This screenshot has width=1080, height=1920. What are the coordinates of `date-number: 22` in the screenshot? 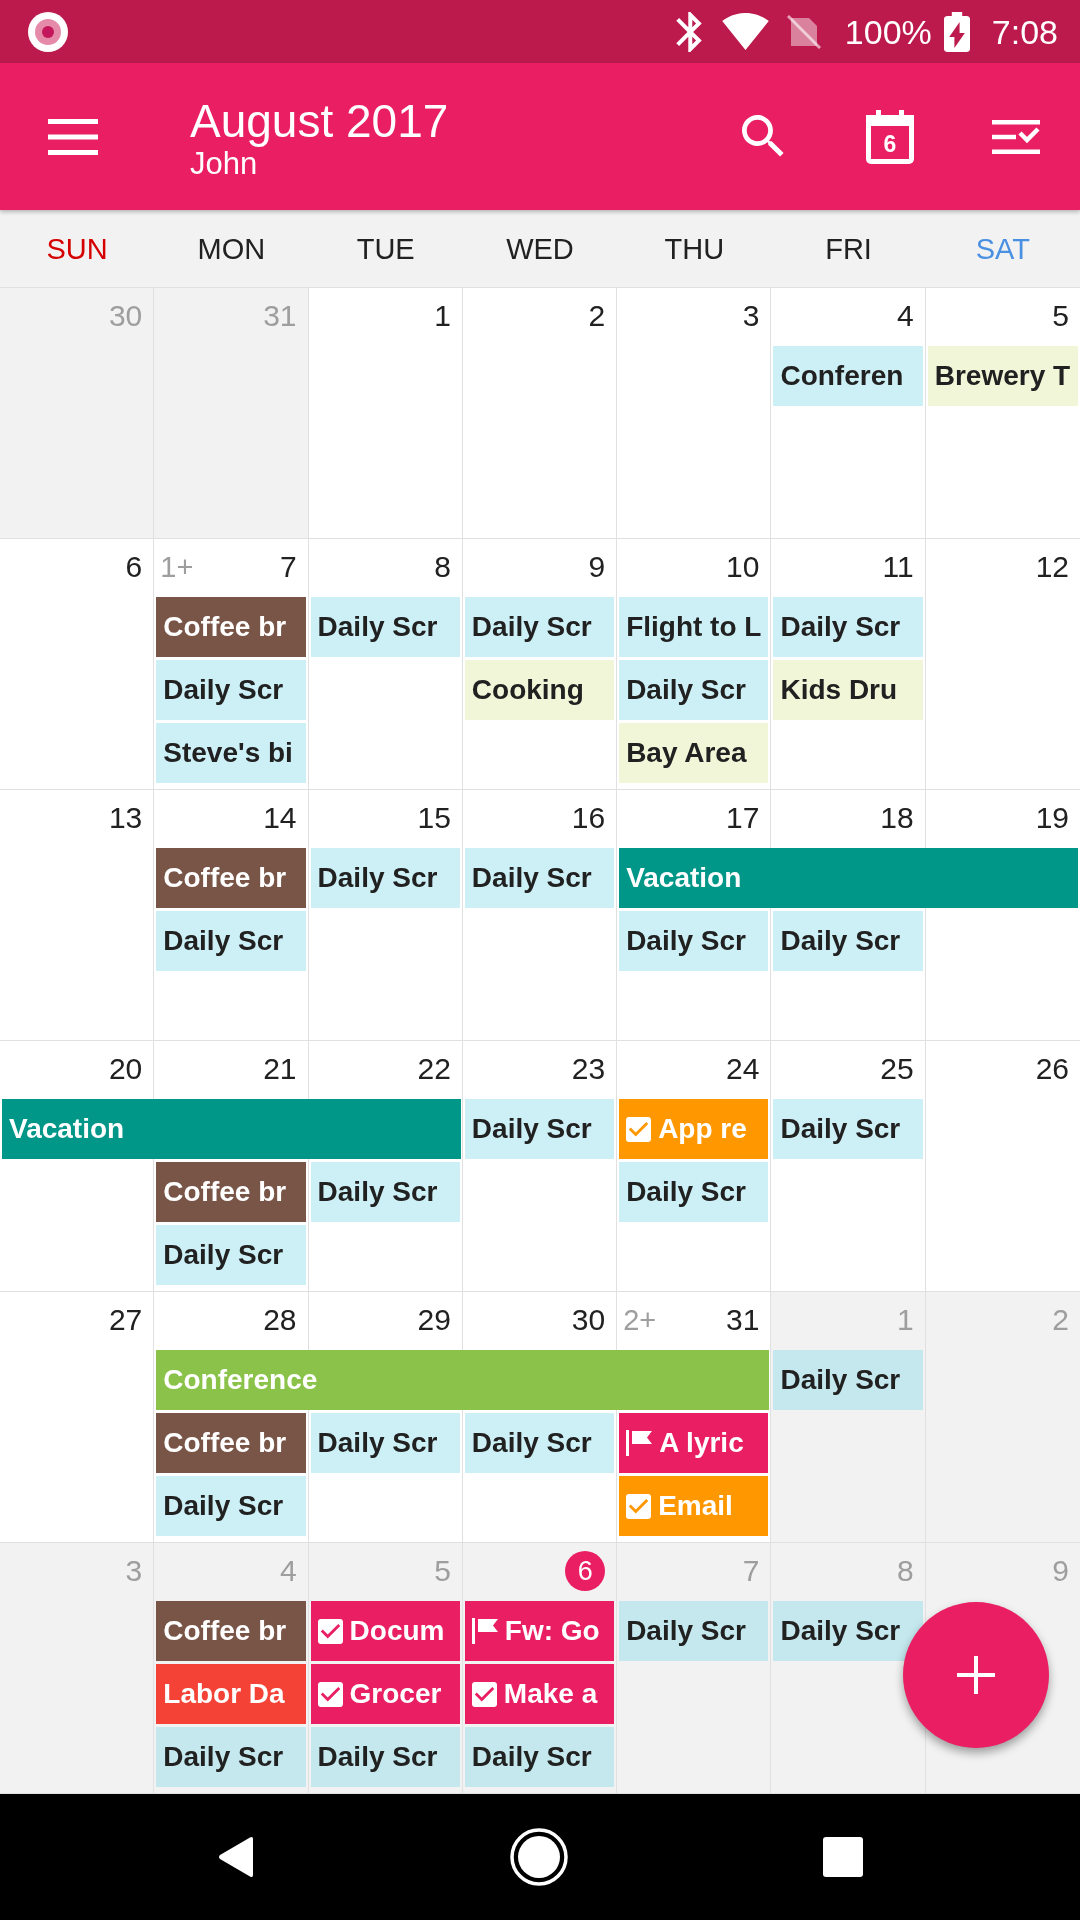 It's located at (434, 1069).